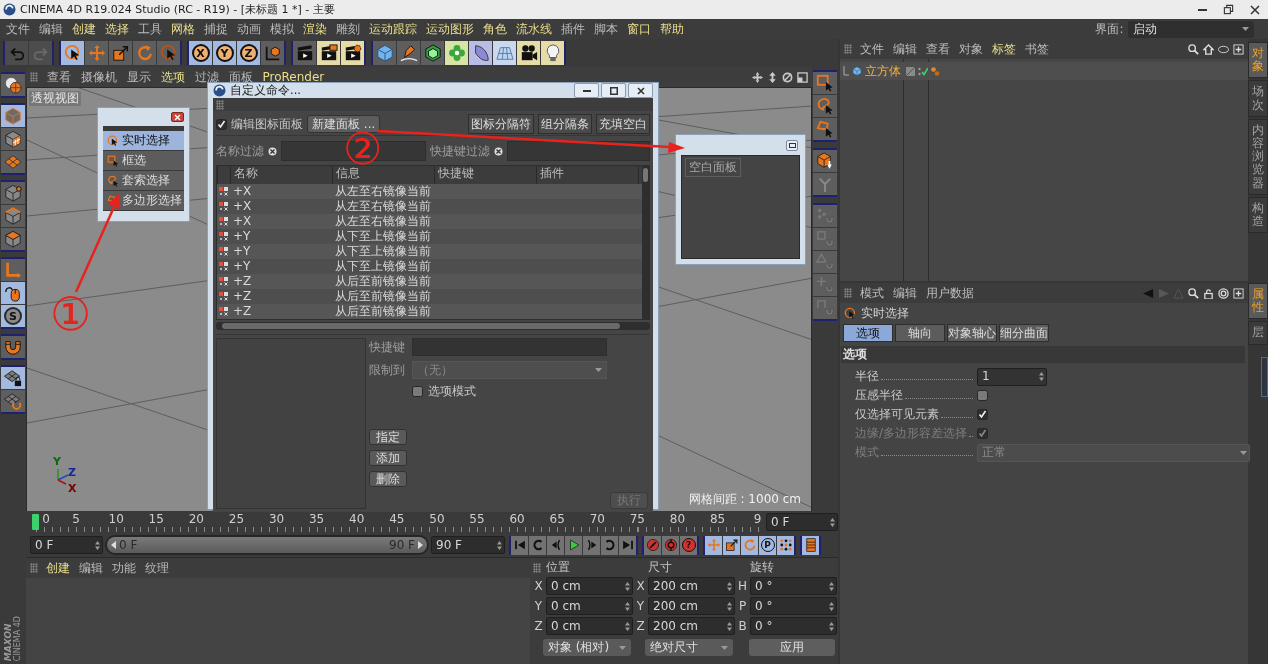  I want to click on toolbar-button: 组分隔条, so click(565, 124).